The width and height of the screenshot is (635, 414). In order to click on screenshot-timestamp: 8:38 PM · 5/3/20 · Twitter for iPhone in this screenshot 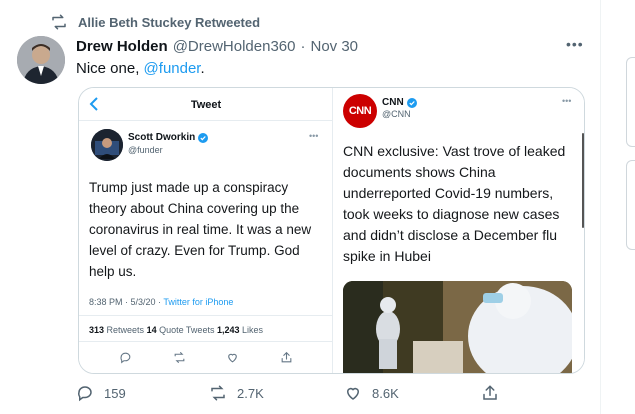, I will do `click(161, 302)`.